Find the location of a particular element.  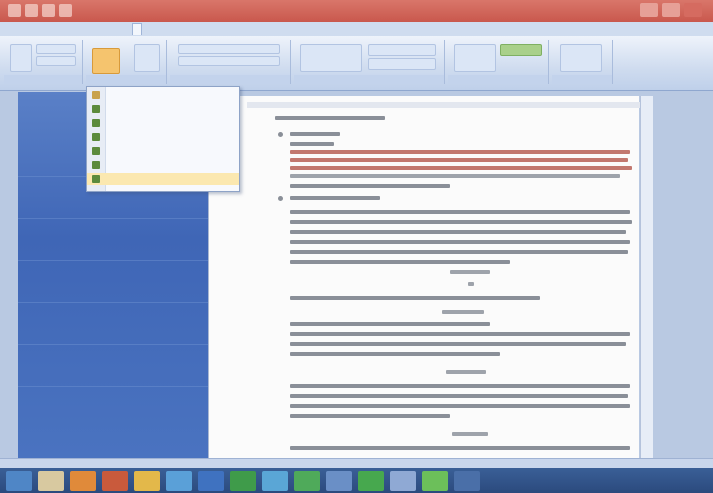

ribbon-group-start-mail-merge is located at coordinates (230, 62).